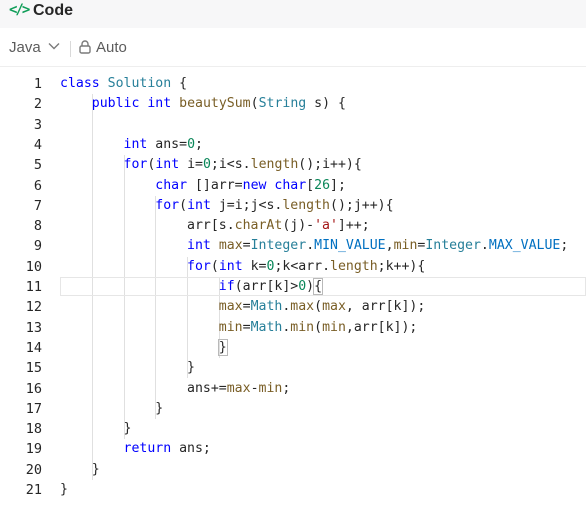 The image size is (586, 510). What do you see at coordinates (33, 469) in the screenshot?
I see `line-number: 20` at bounding box center [33, 469].